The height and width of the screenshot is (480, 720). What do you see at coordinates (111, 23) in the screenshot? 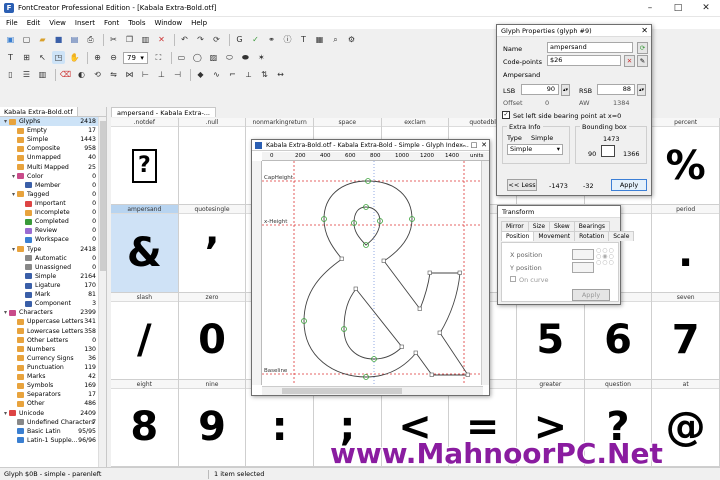
I see `menu-font: Font` at bounding box center [111, 23].